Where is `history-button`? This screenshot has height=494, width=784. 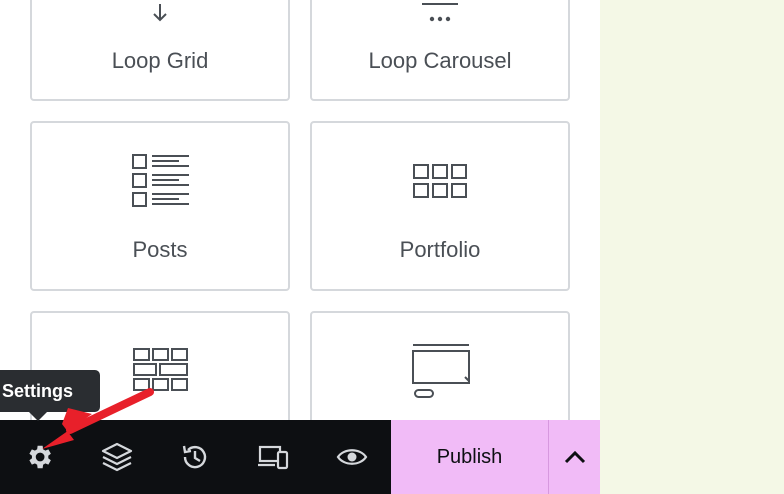
history-button is located at coordinates (195, 457).